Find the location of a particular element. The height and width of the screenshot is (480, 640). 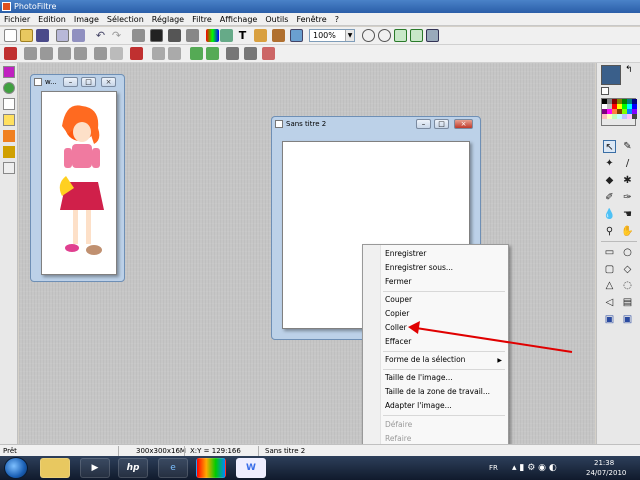

image-canvas-small is located at coordinates (79, 183).